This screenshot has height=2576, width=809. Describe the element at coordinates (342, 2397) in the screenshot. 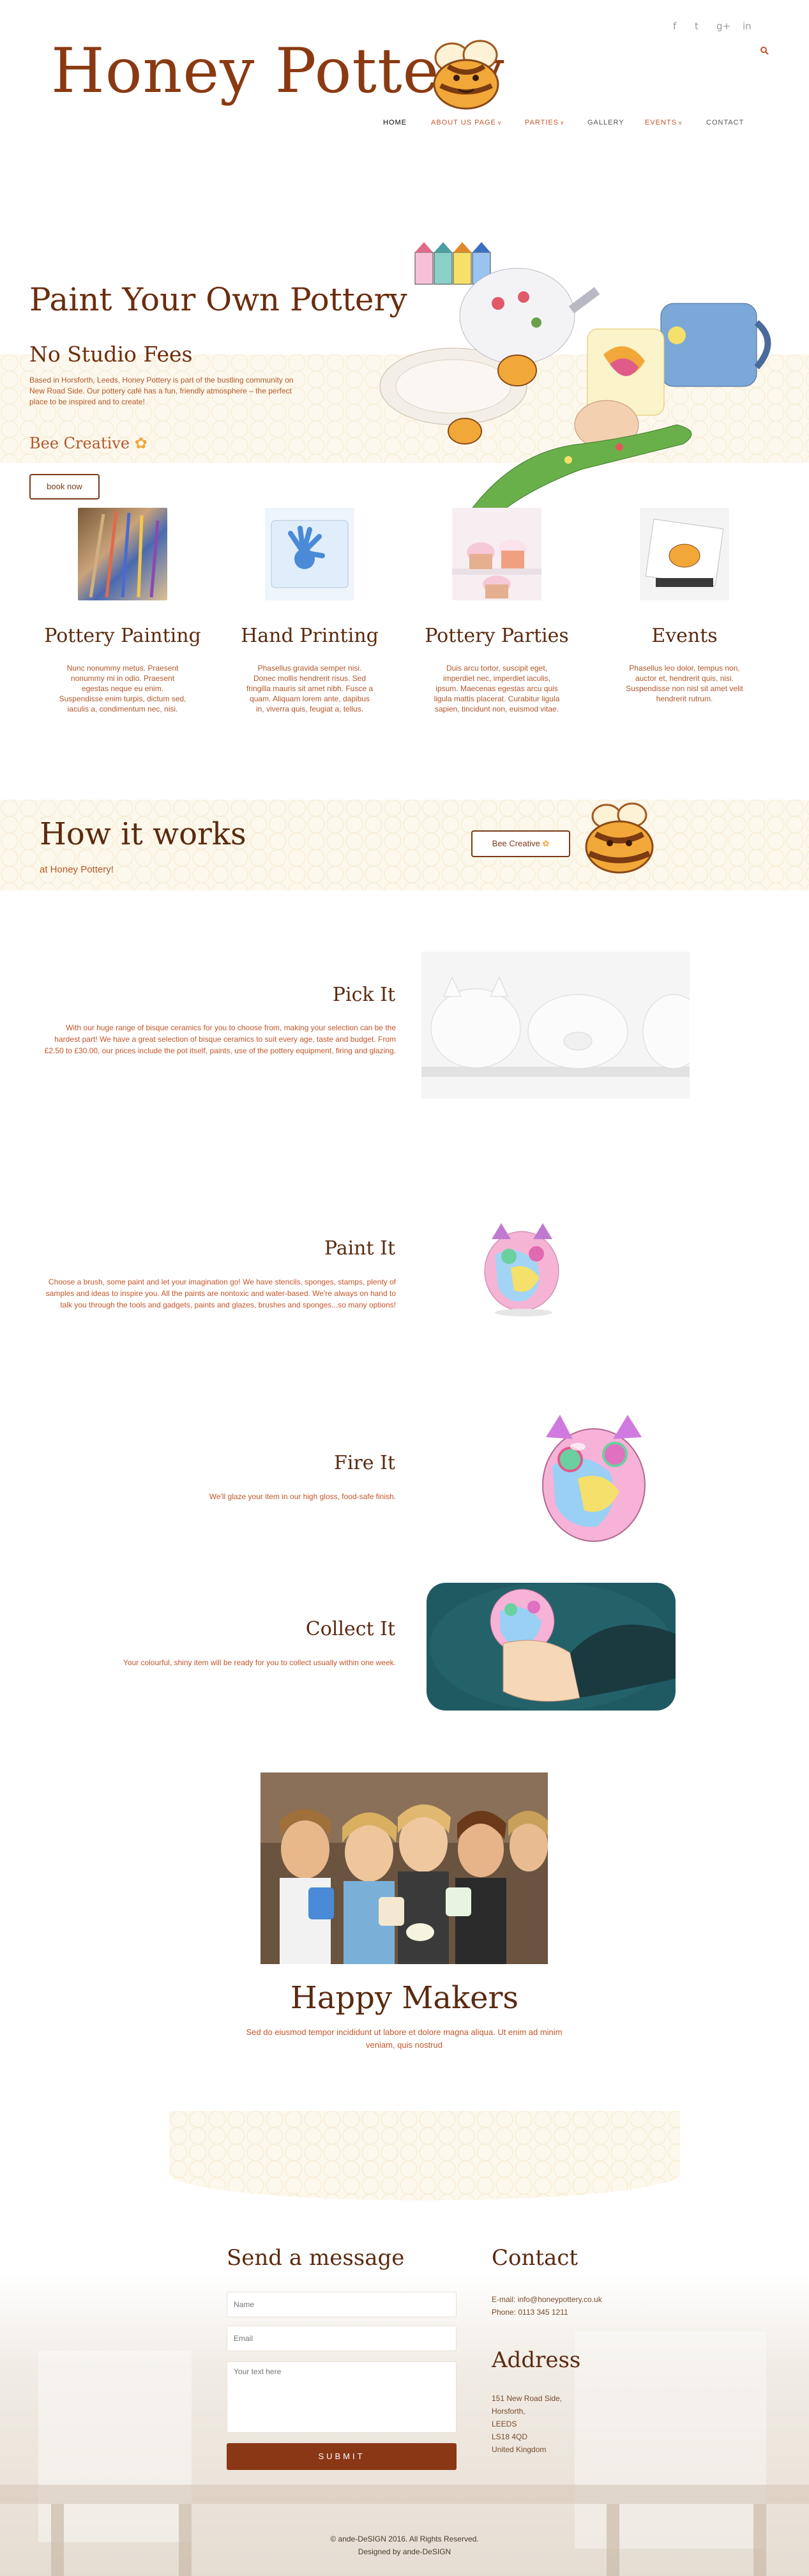

I see `message-textarea` at that location.